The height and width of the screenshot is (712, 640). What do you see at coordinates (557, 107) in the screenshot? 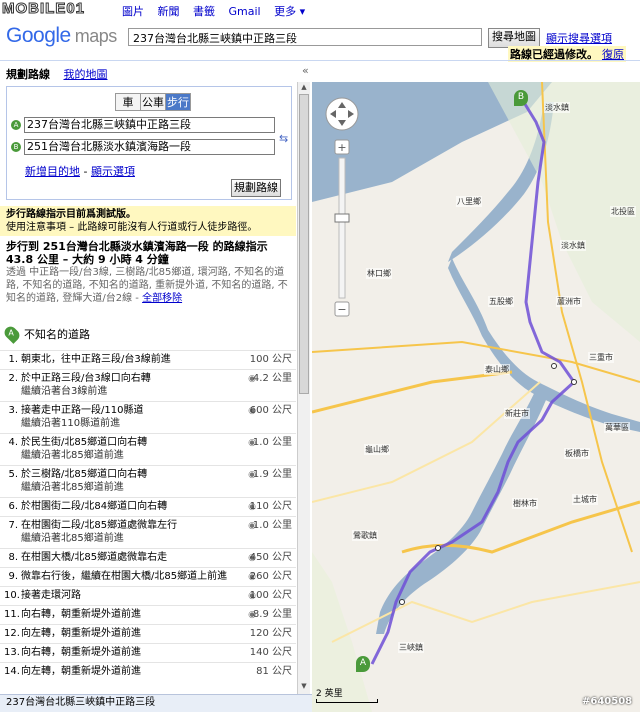
I see `map-label-tamsui: 淡水鎮` at bounding box center [557, 107].